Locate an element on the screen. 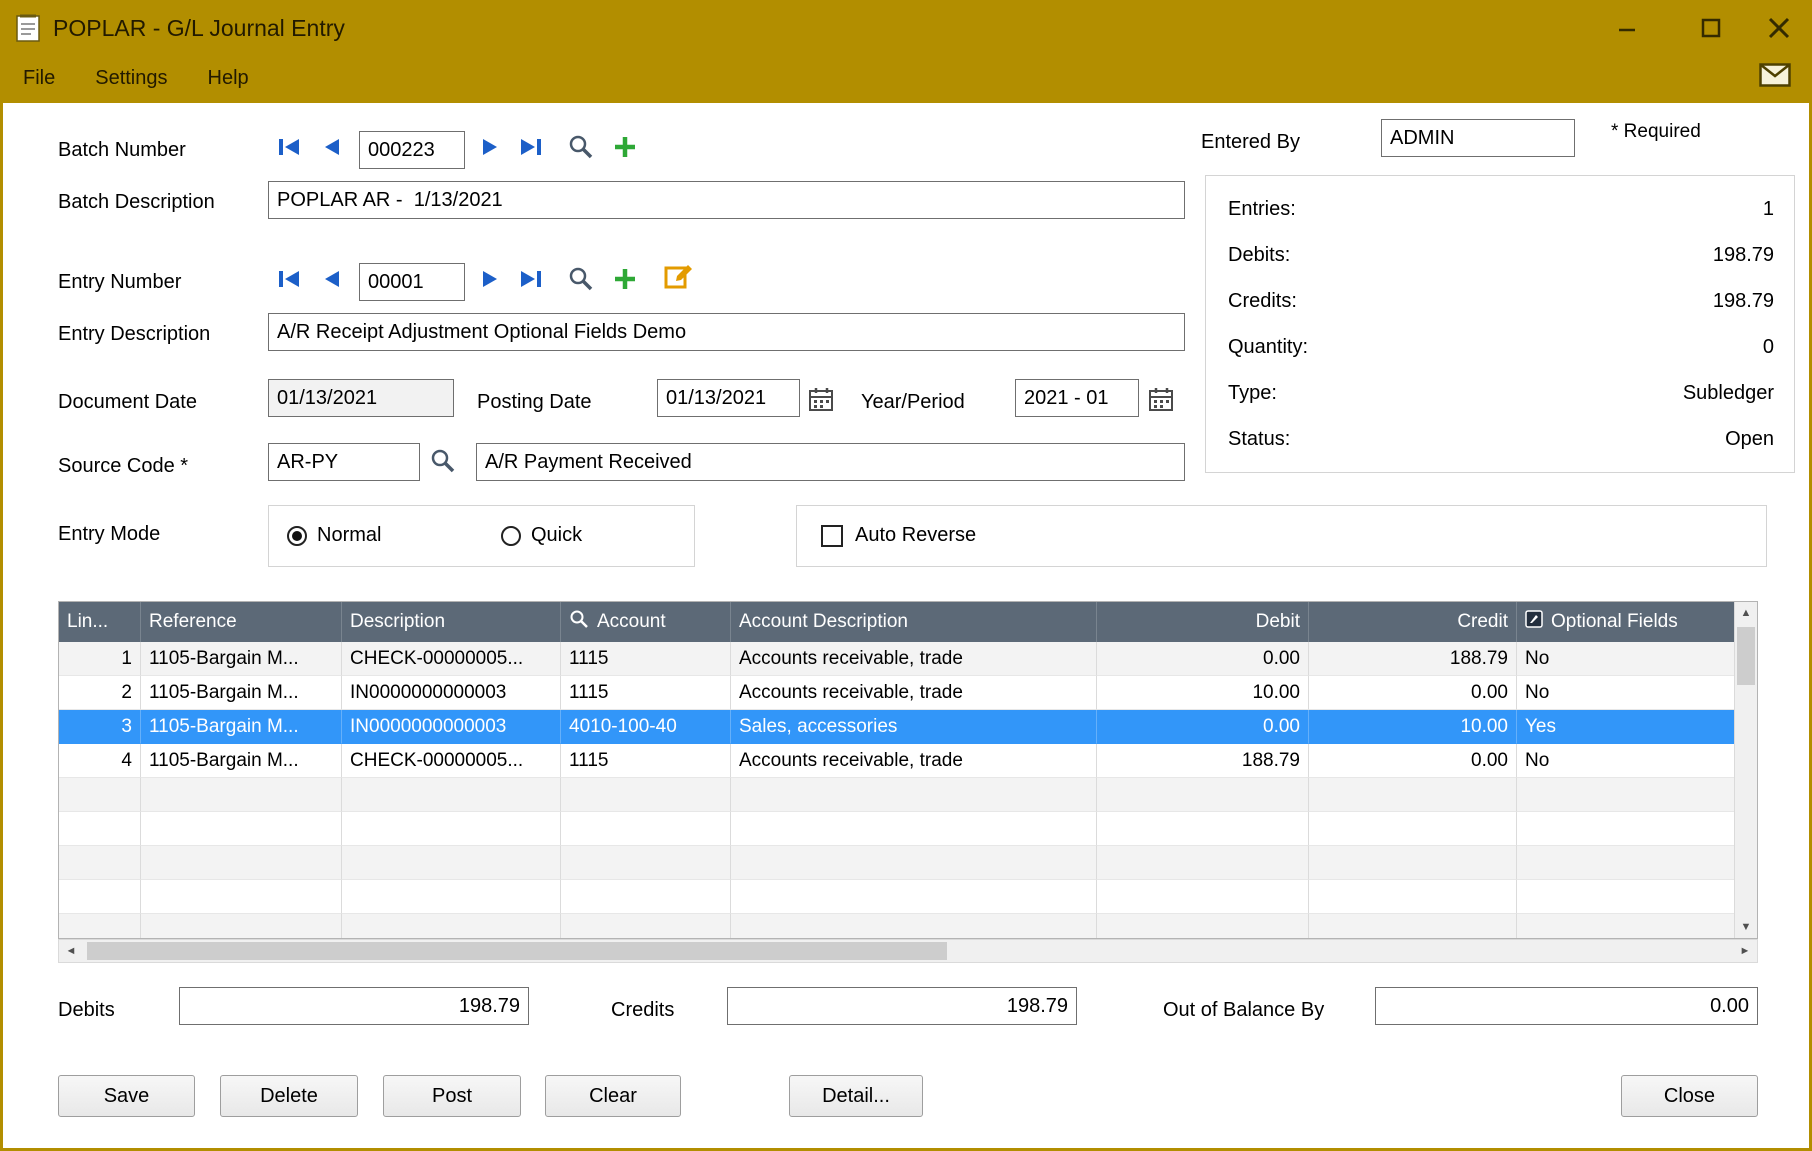  batch-number-input is located at coordinates (412, 150).